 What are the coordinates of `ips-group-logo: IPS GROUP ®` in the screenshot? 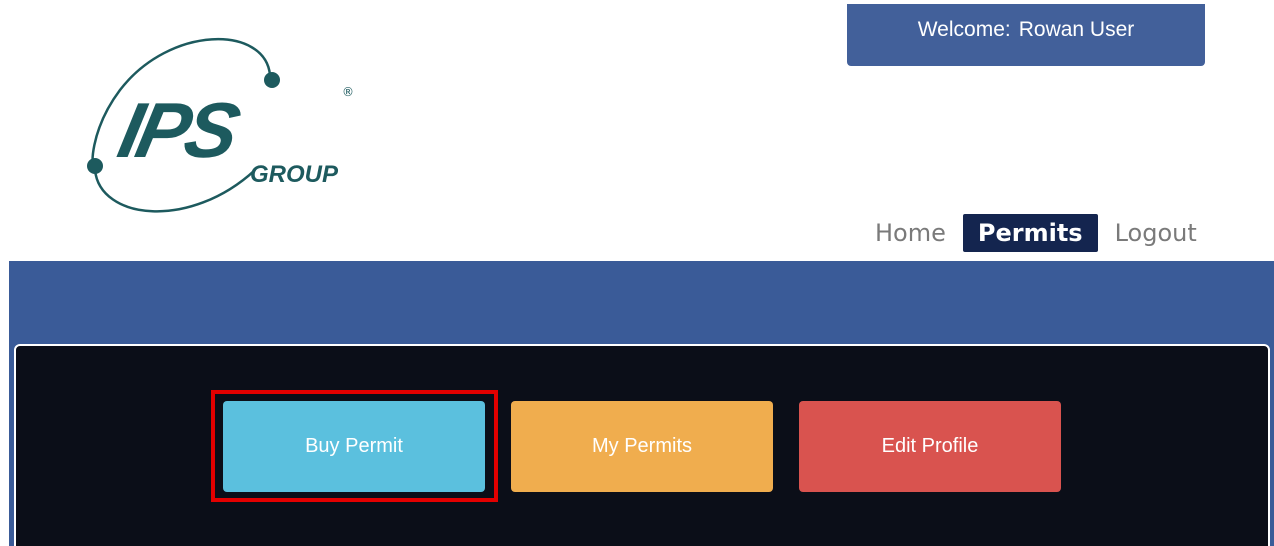 It's located at (230, 130).